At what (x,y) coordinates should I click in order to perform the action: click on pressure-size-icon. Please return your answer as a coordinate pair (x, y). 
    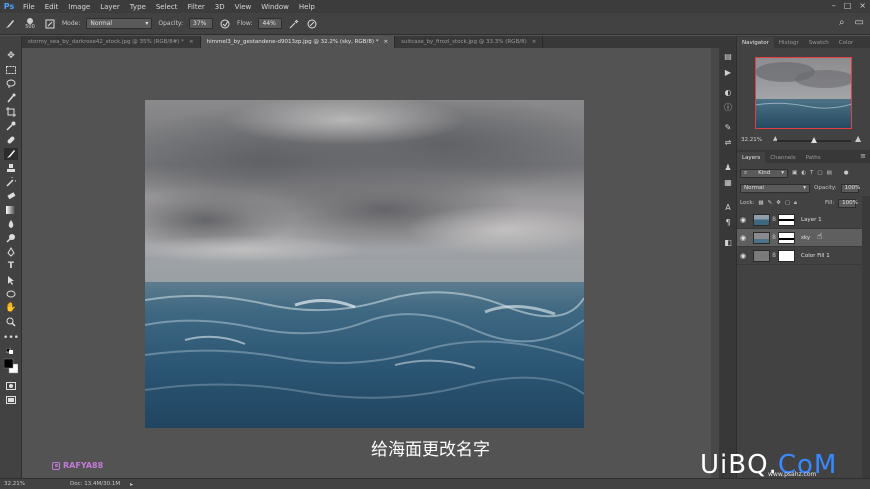
    Looking at the image, I should click on (312, 24).